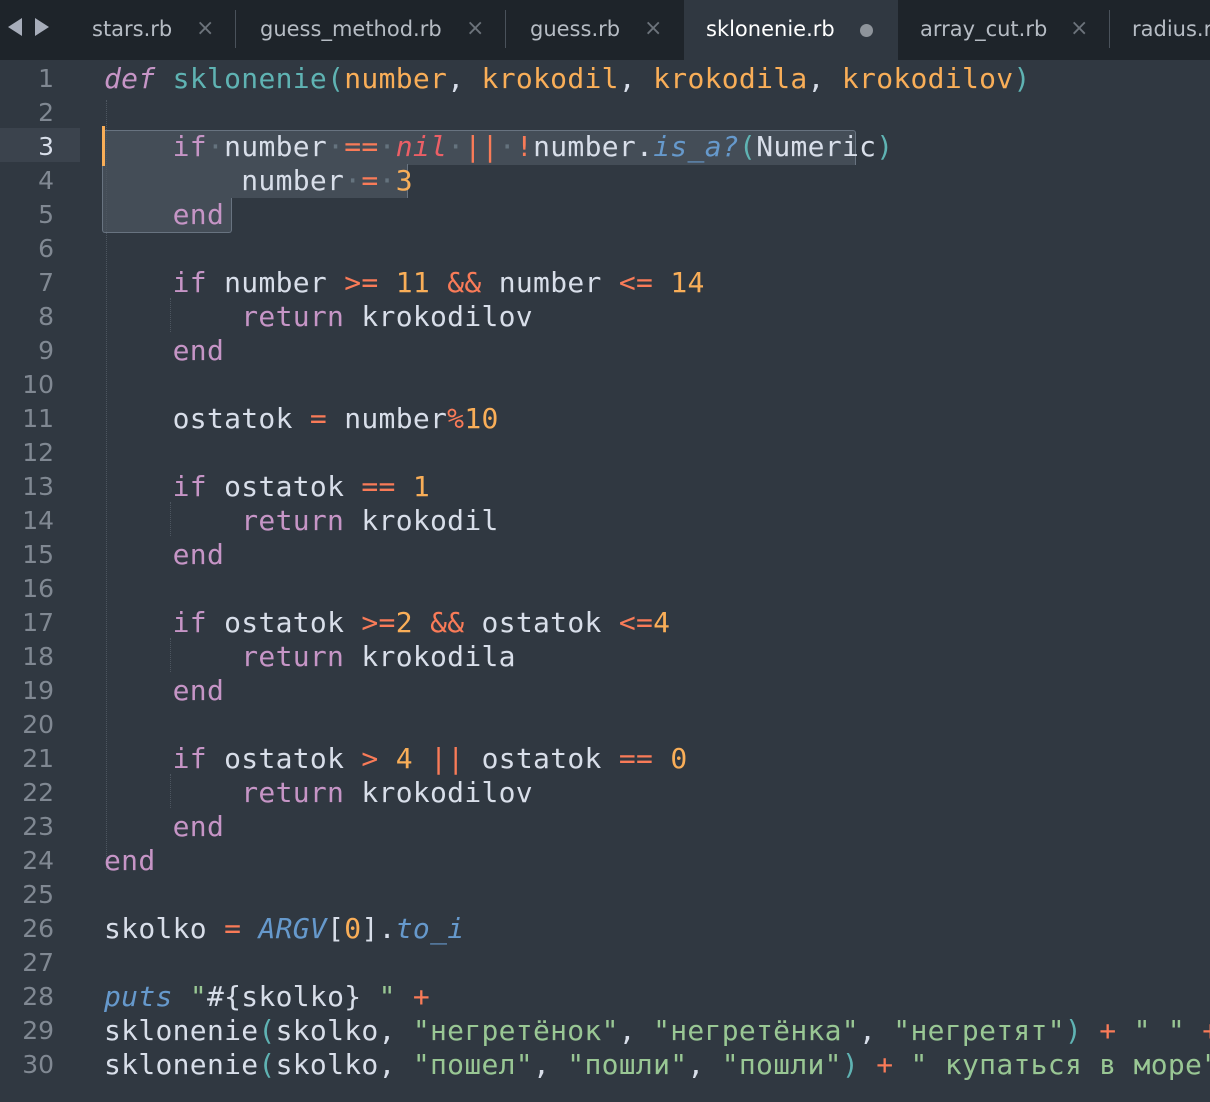 This screenshot has width=1210, height=1102. What do you see at coordinates (770, 29) in the screenshot?
I see `tab-label: sklonenie.rb` at bounding box center [770, 29].